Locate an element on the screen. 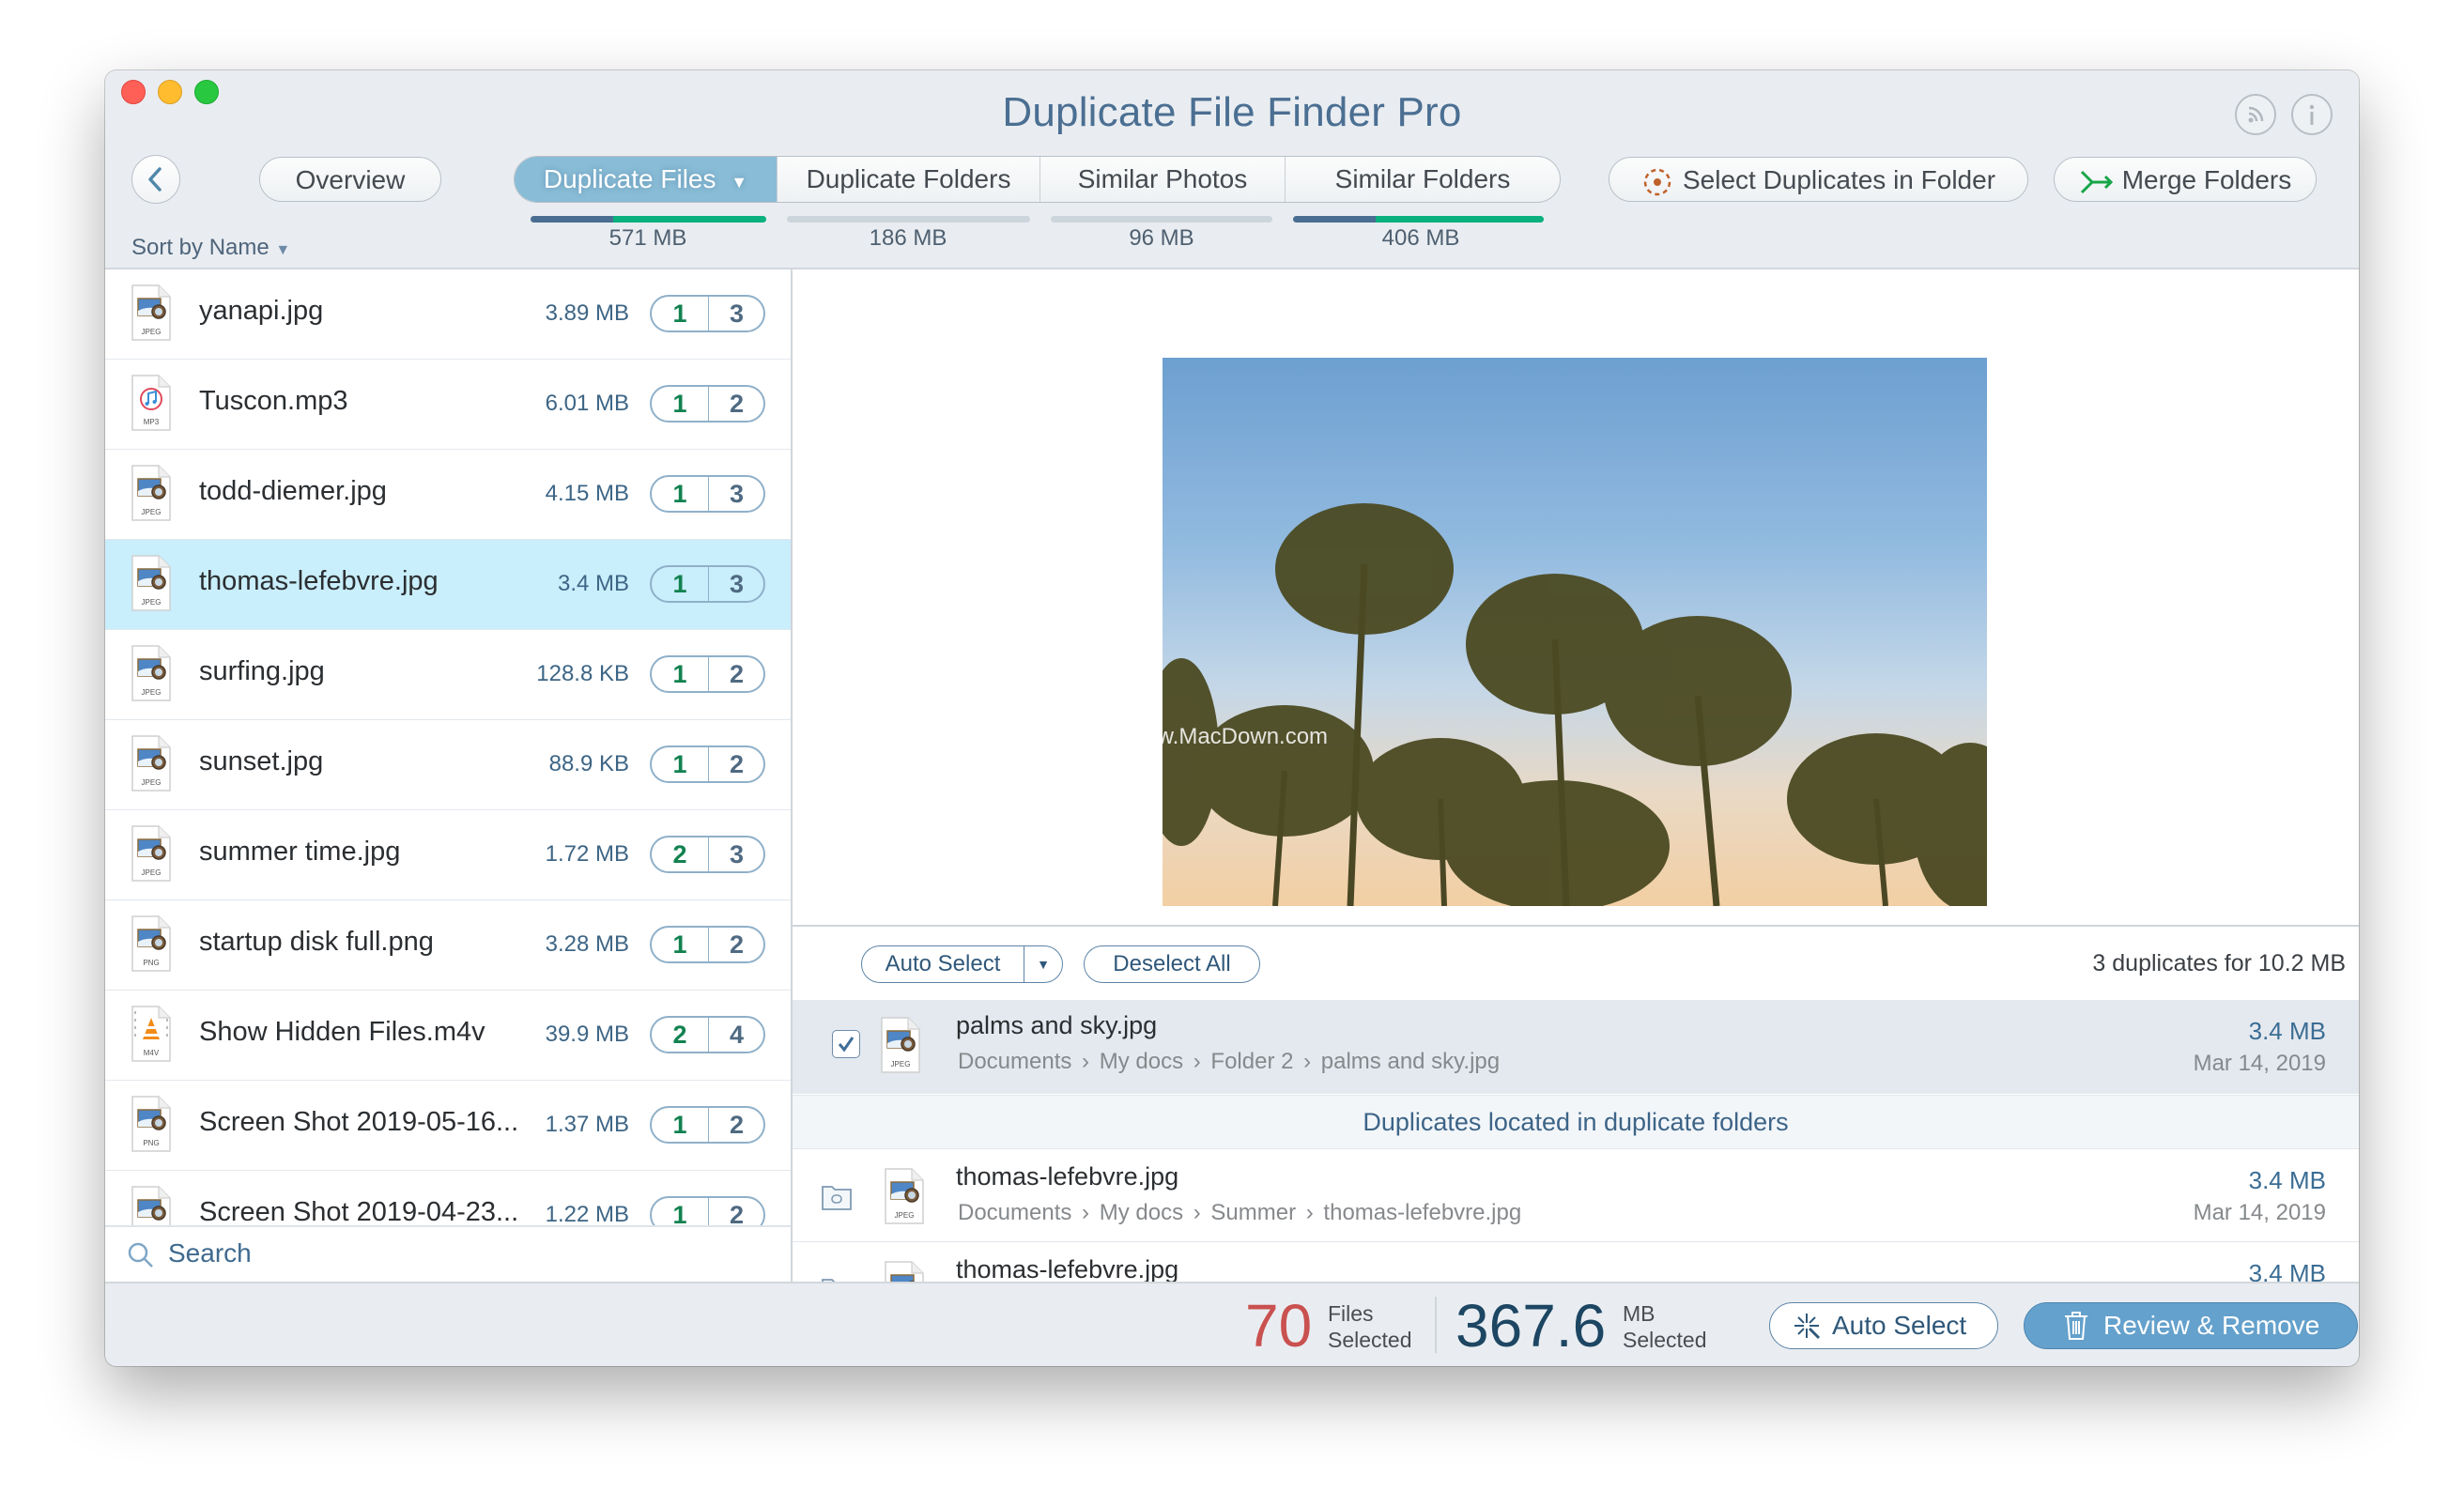  file-list-item: PNG Screen Shot 2019-05-16... 1.37 MB 1 2 is located at coordinates (448, 1126).